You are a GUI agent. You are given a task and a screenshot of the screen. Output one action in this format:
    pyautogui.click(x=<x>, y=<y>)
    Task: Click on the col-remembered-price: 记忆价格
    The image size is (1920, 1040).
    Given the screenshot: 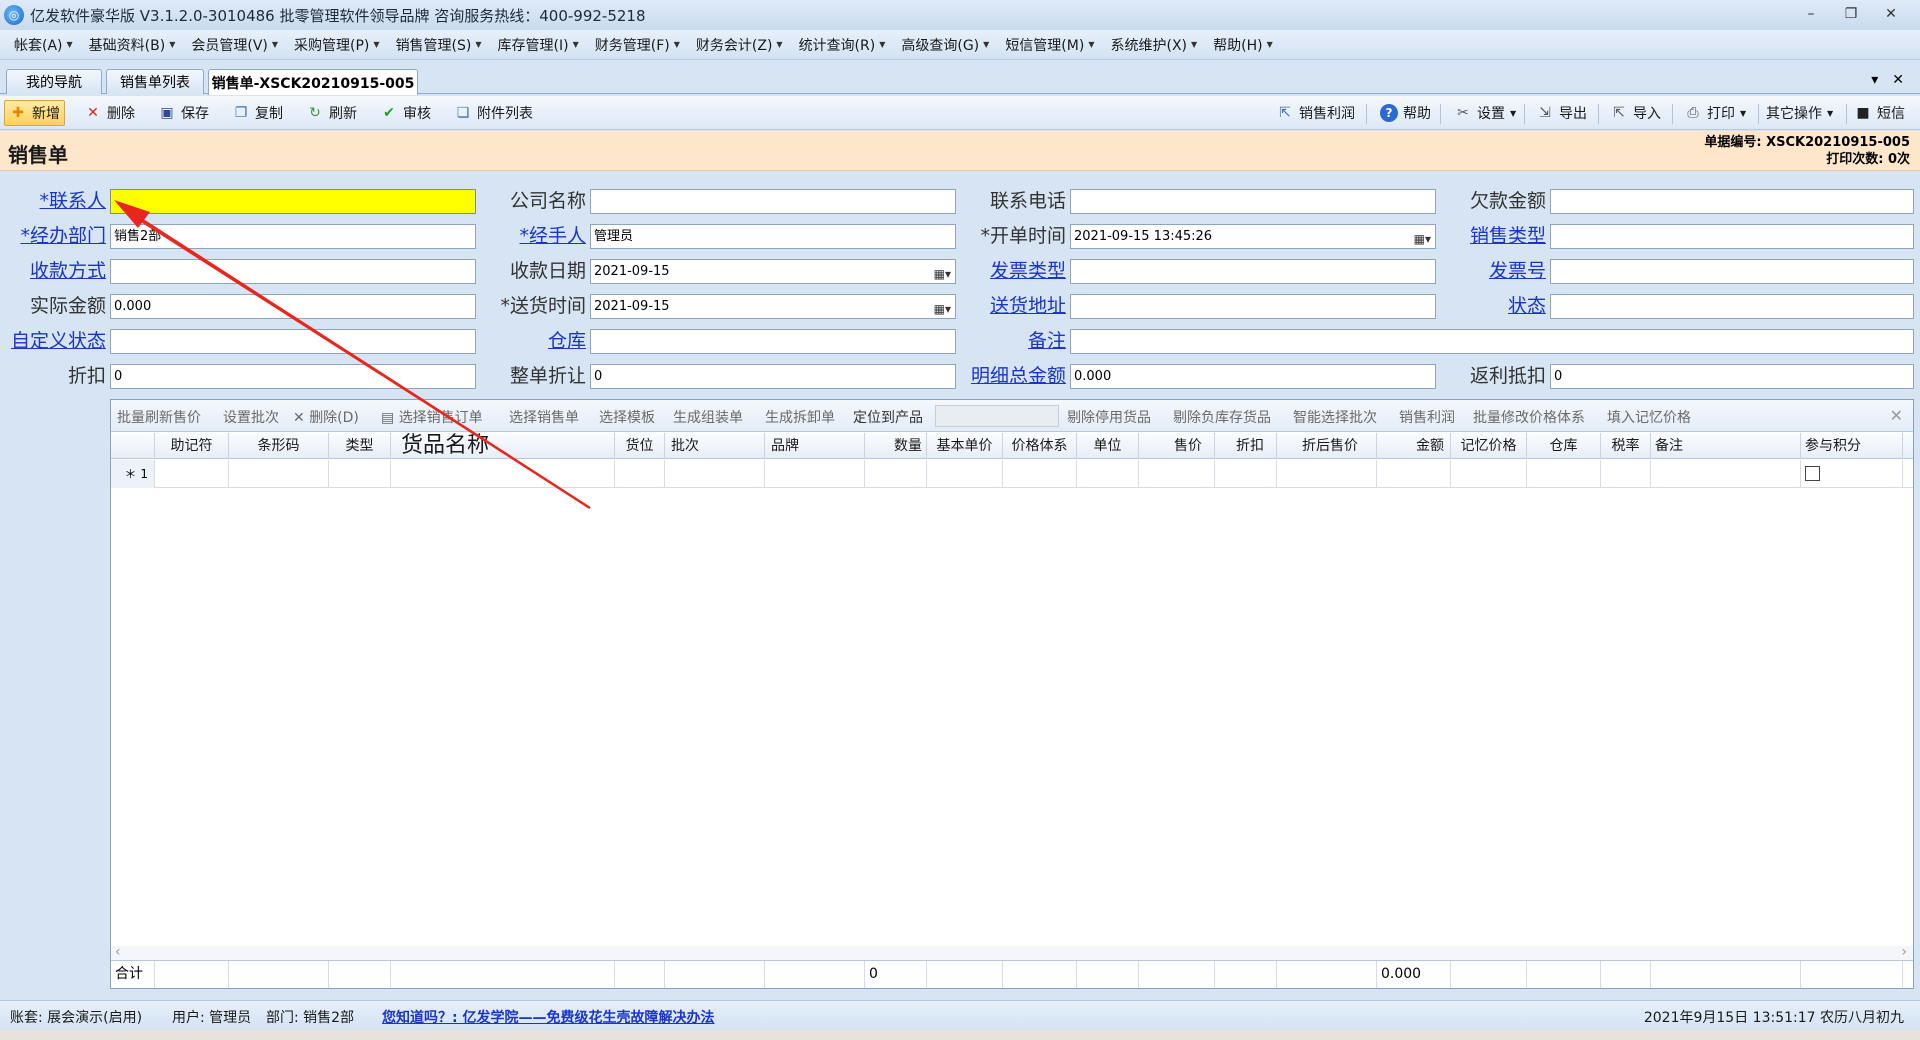 What is the action you would take?
    pyautogui.click(x=1489, y=446)
    